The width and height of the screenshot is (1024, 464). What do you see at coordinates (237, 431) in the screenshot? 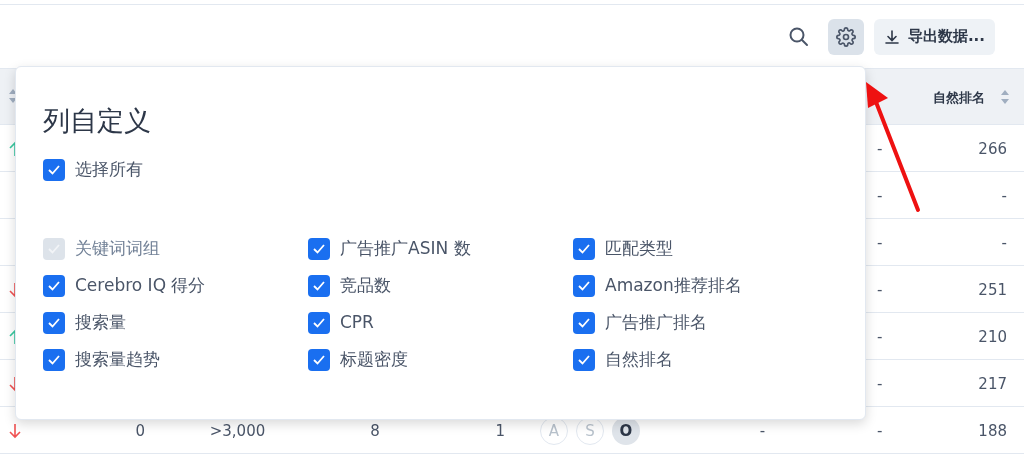
I see `table-cell-text: >3,000` at bounding box center [237, 431].